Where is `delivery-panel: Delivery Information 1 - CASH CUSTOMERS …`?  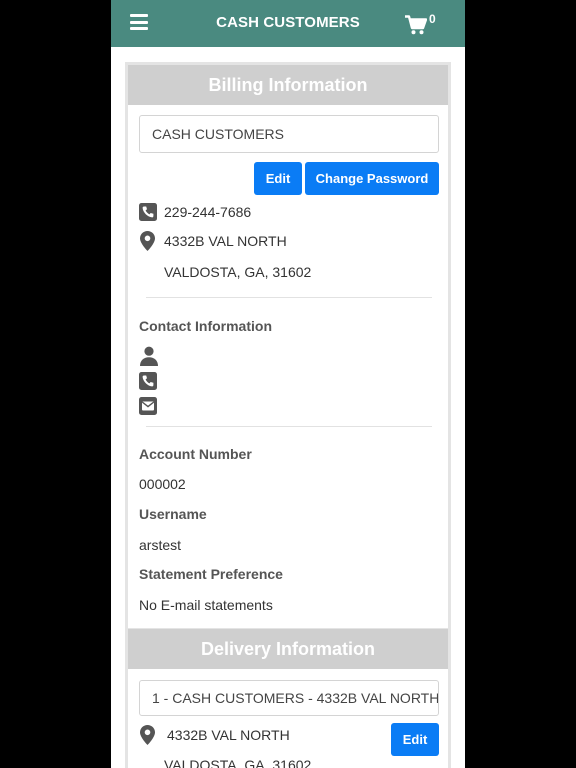 delivery-panel: Delivery Information 1 - CASH CUSTOMERS … is located at coordinates (288, 698).